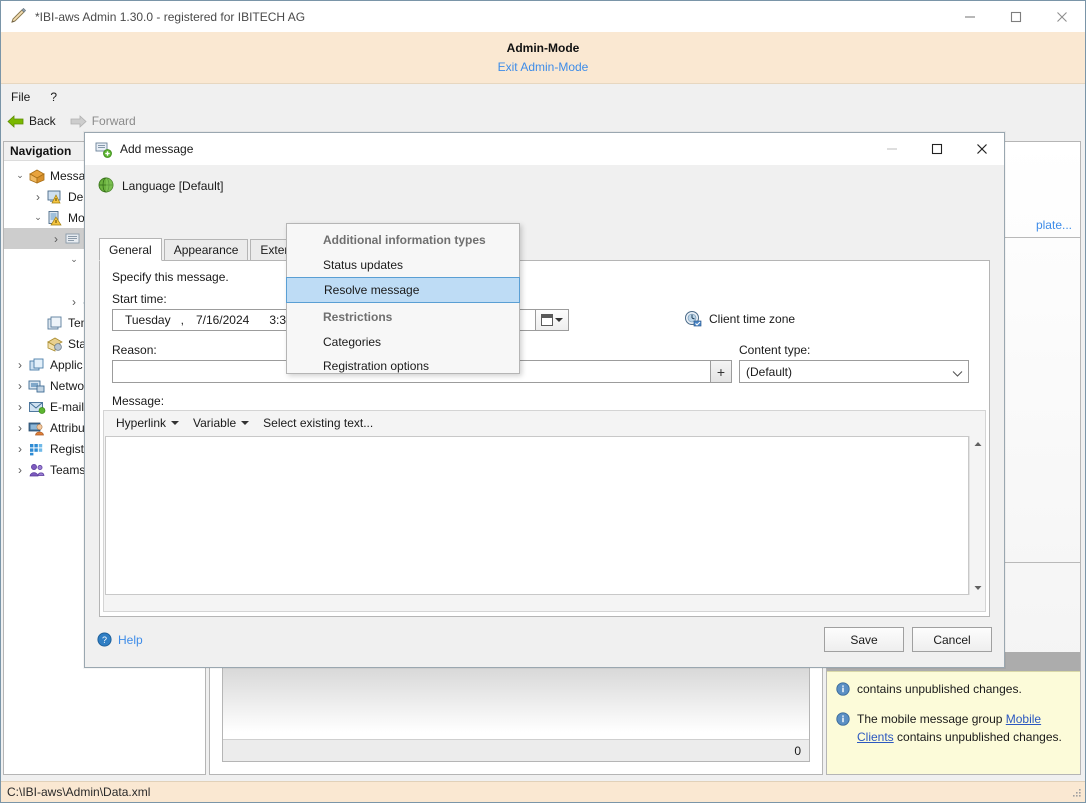 The image size is (1086, 803). Describe the element at coordinates (175, 423) in the screenshot. I see `caret-down-icon` at that location.